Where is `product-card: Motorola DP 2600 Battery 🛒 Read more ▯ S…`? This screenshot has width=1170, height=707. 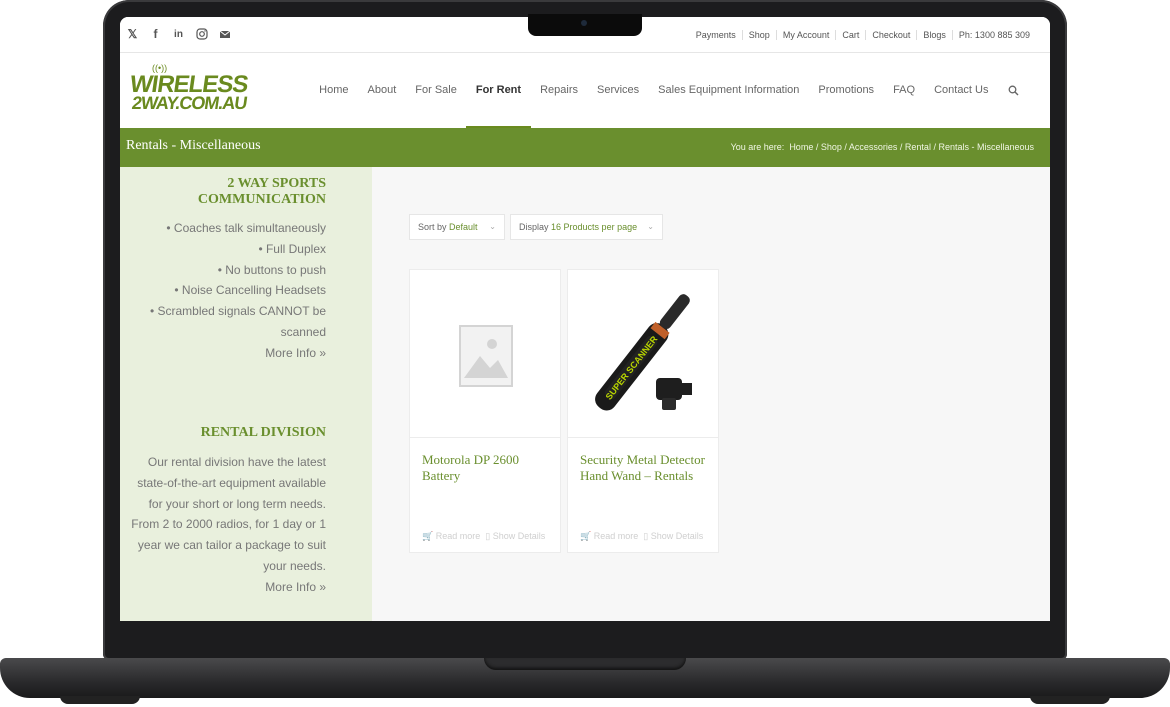 product-card: Motorola DP 2600 Battery 🛒 Read more ▯ S… is located at coordinates (485, 411).